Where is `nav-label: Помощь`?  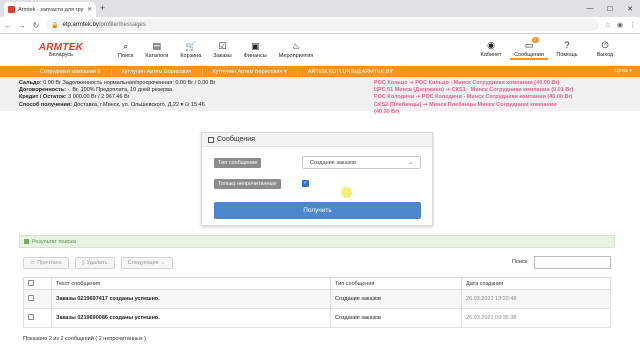 nav-label: Помощь is located at coordinates (567, 55).